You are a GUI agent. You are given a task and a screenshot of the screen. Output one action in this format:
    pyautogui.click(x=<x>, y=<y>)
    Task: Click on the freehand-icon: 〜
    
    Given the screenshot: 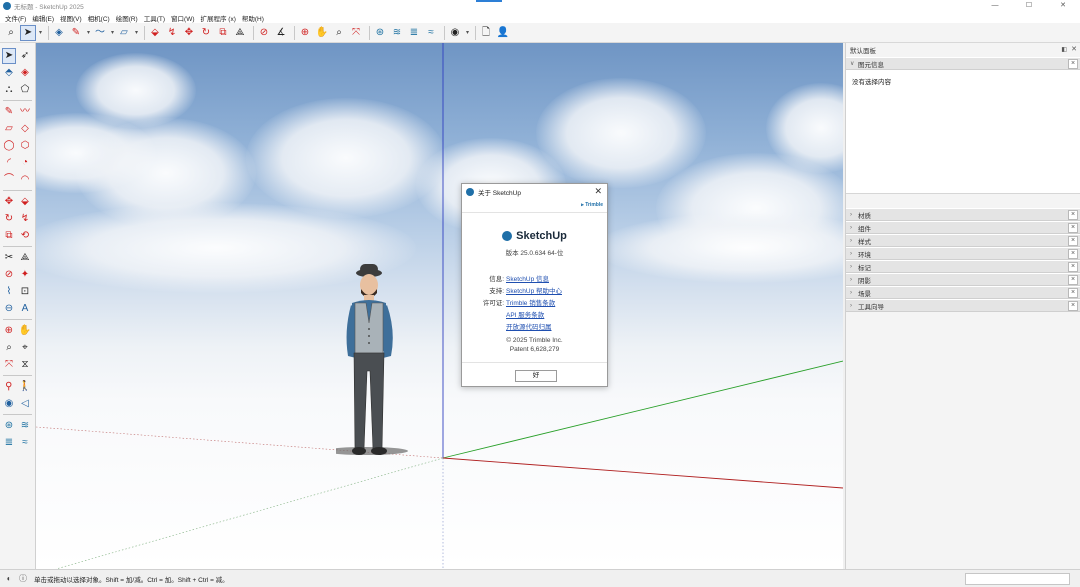 What is the action you would take?
    pyautogui.click(x=100, y=33)
    